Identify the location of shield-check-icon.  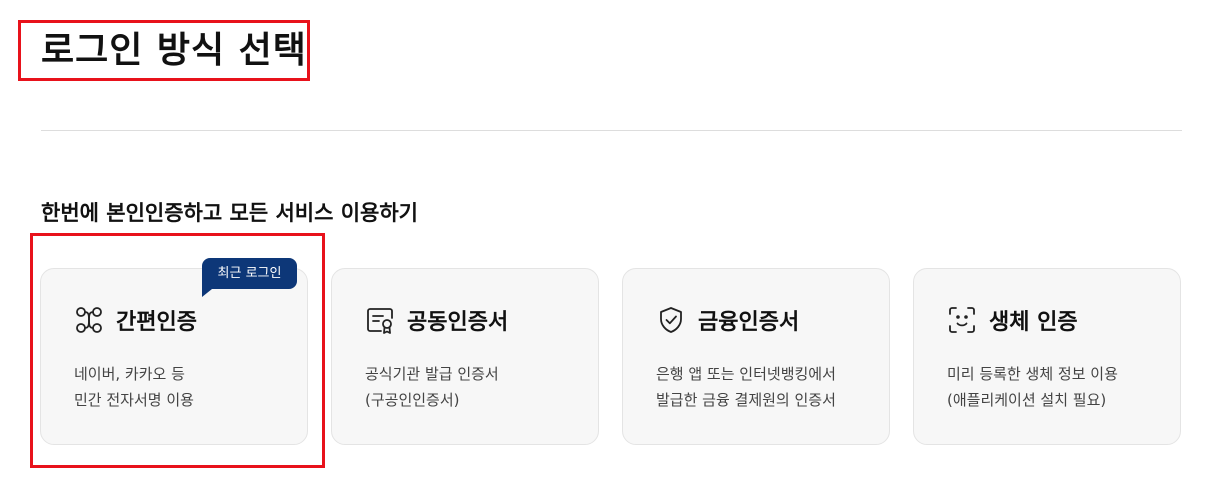
(671, 320).